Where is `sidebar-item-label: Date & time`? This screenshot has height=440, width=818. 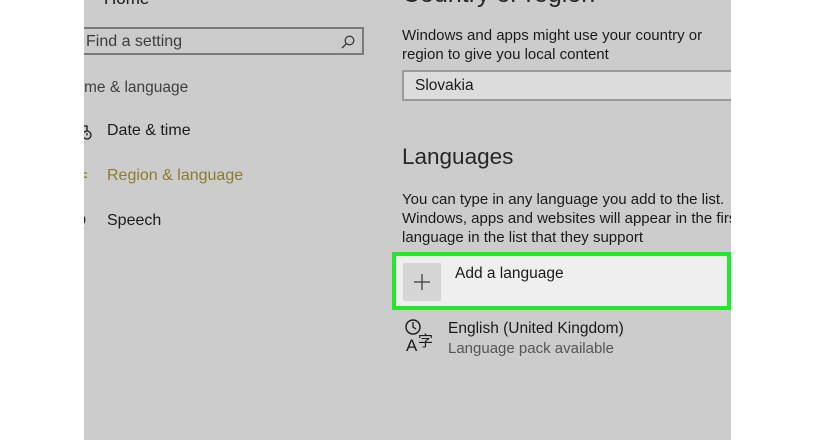
sidebar-item-label: Date & time is located at coordinates (149, 130).